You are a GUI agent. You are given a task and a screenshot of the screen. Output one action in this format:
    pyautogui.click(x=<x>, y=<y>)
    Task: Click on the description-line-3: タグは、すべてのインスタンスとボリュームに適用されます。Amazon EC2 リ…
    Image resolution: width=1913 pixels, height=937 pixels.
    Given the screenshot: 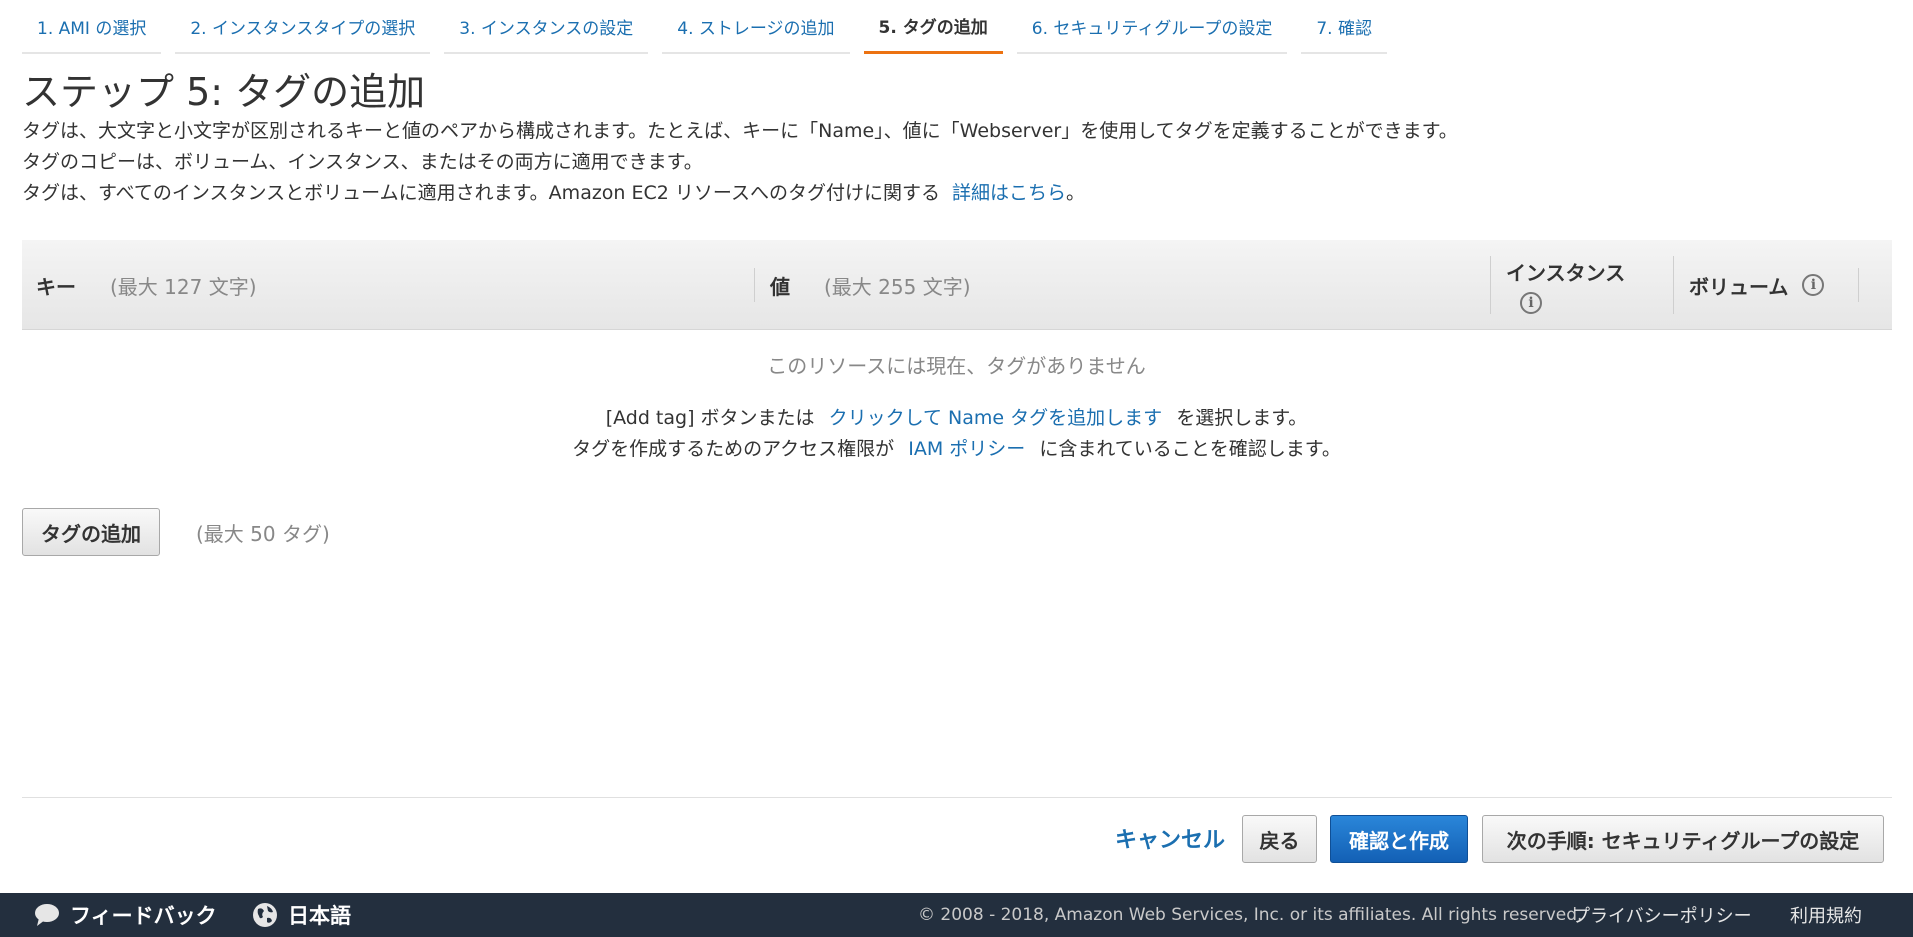 What is the action you would take?
    pyautogui.click(x=740, y=193)
    